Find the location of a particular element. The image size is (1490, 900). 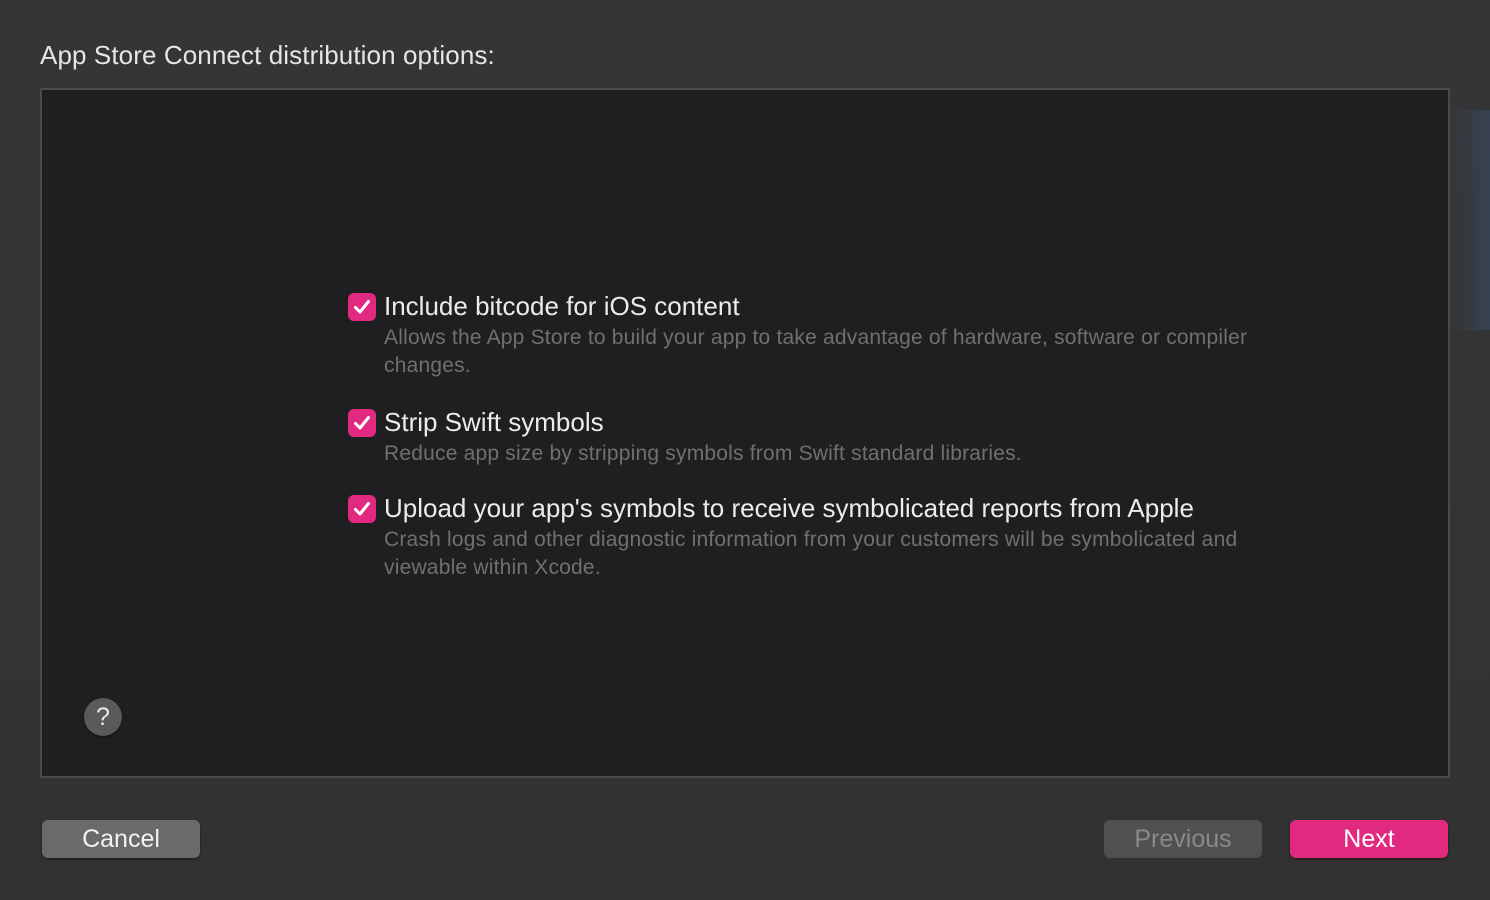

upload-symbols-checkbox is located at coordinates (362, 509).